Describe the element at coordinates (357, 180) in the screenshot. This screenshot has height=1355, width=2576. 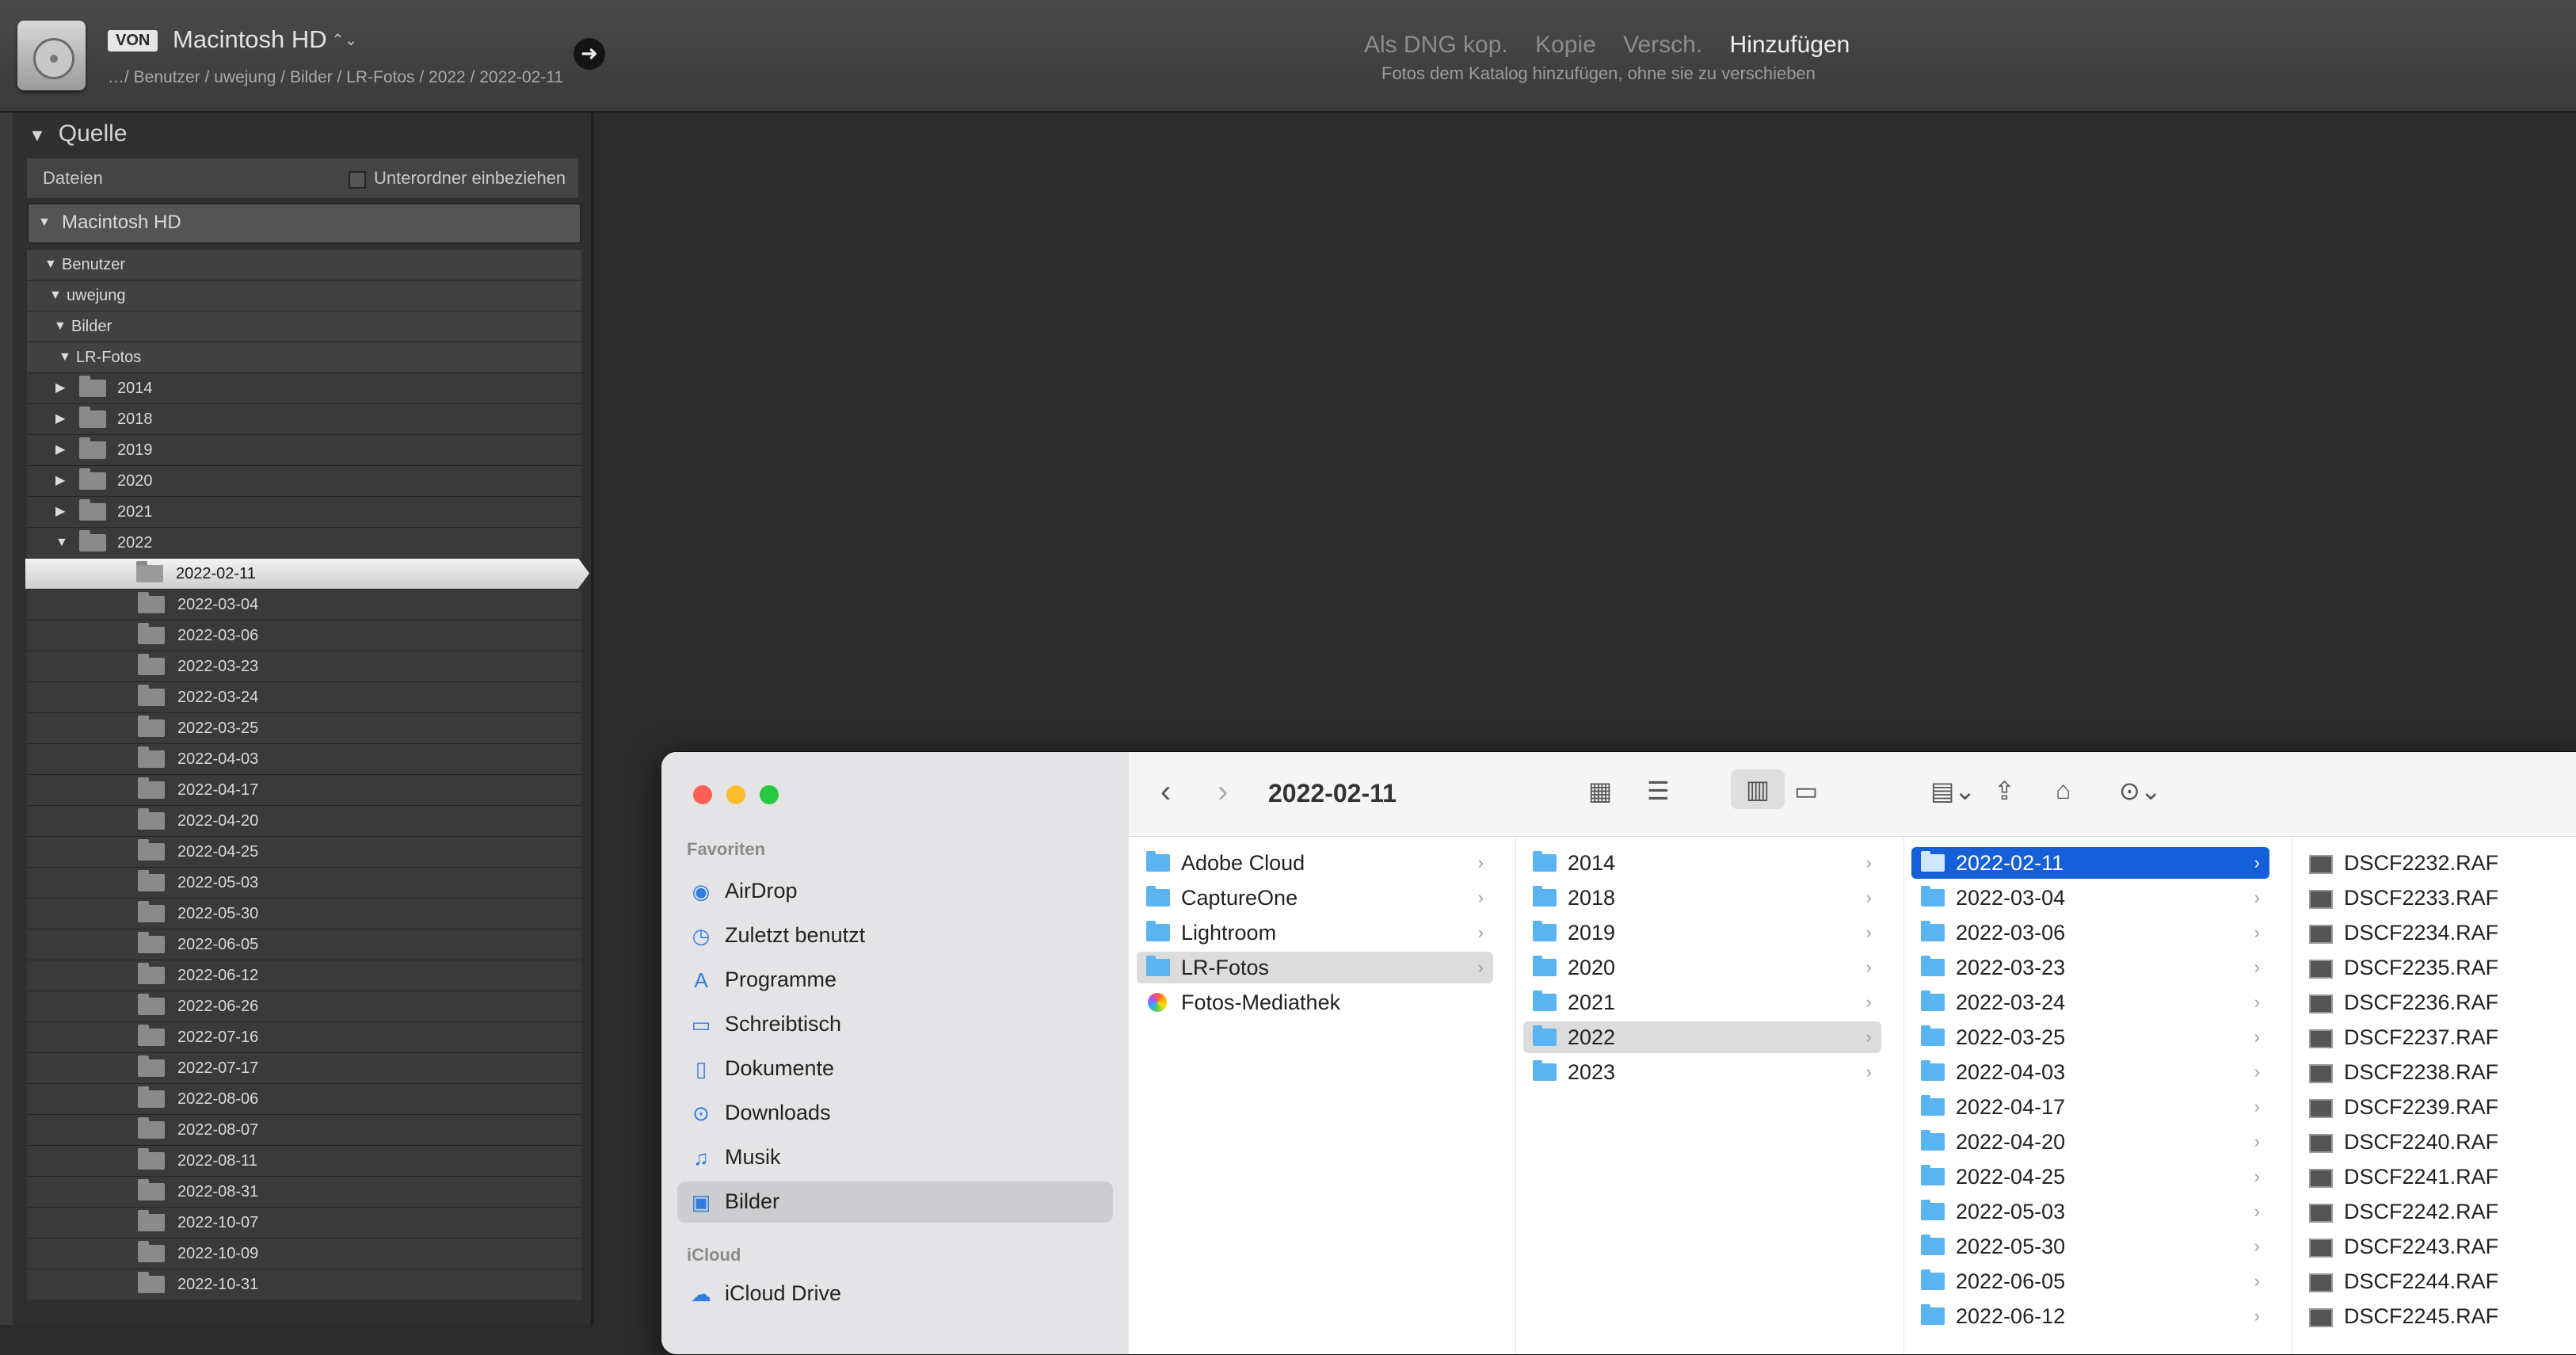
I see `subfolder-checkbox` at that location.